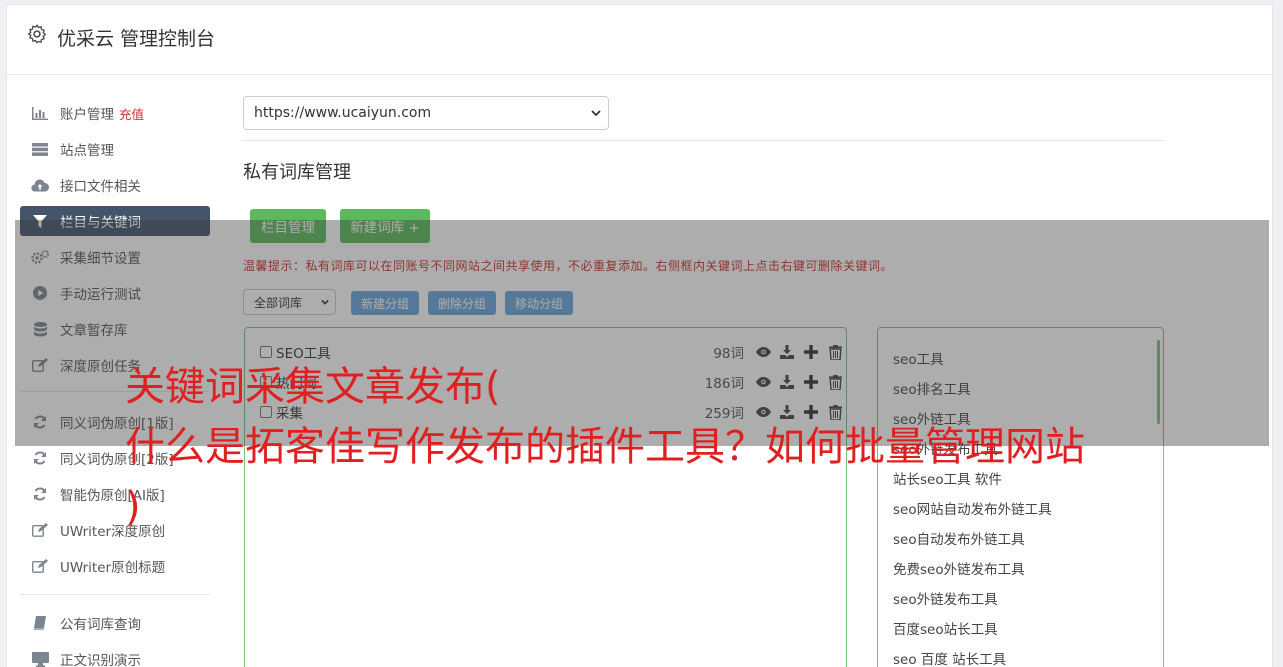  I want to click on overlay-headline-line-1: 关键词采集文章发布(, so click(313, 387).